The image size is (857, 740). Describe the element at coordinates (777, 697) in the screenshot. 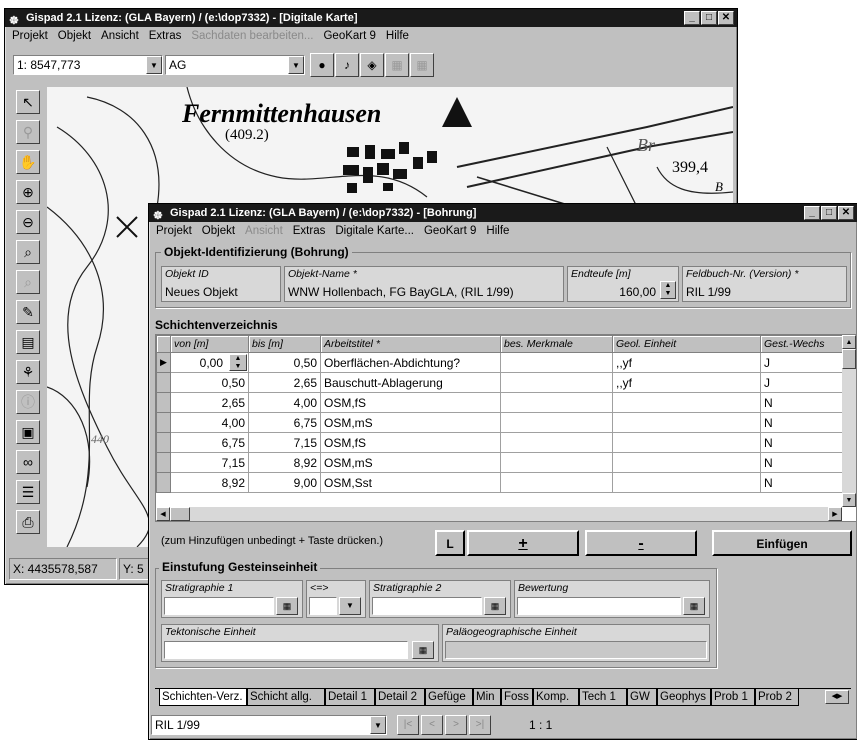

I see `tab-prob-2: Prob 2` at that location.